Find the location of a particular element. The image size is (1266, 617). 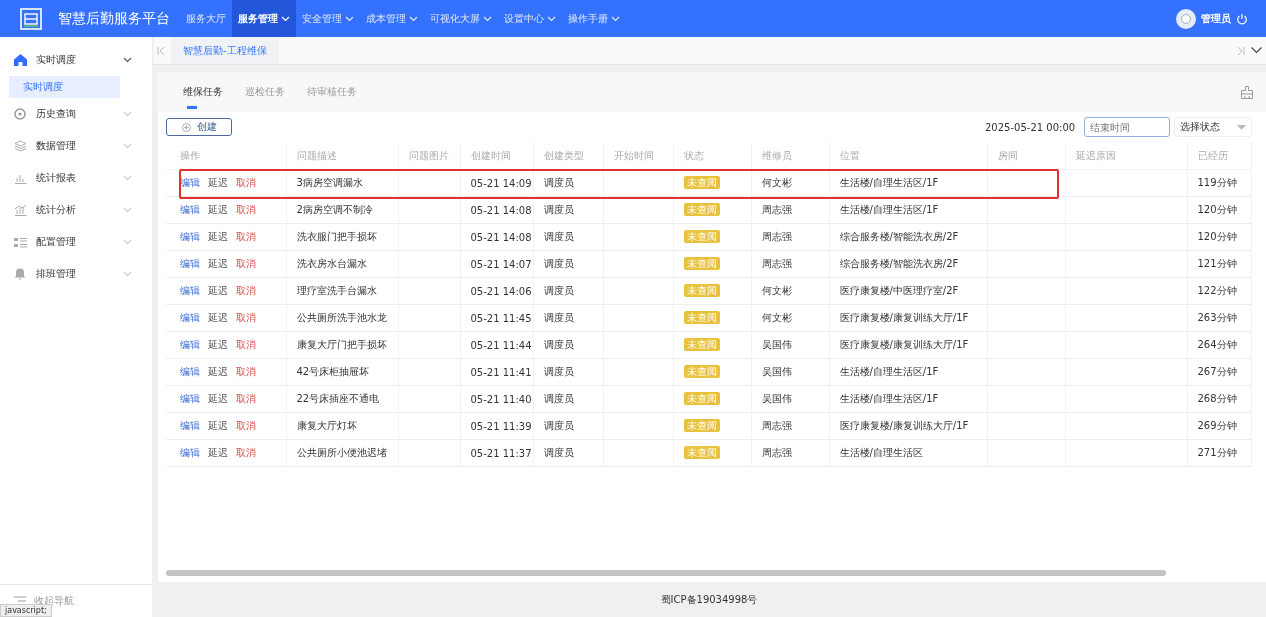

nav-tab: 可视化大屏 is located at coordinates (461, 18).